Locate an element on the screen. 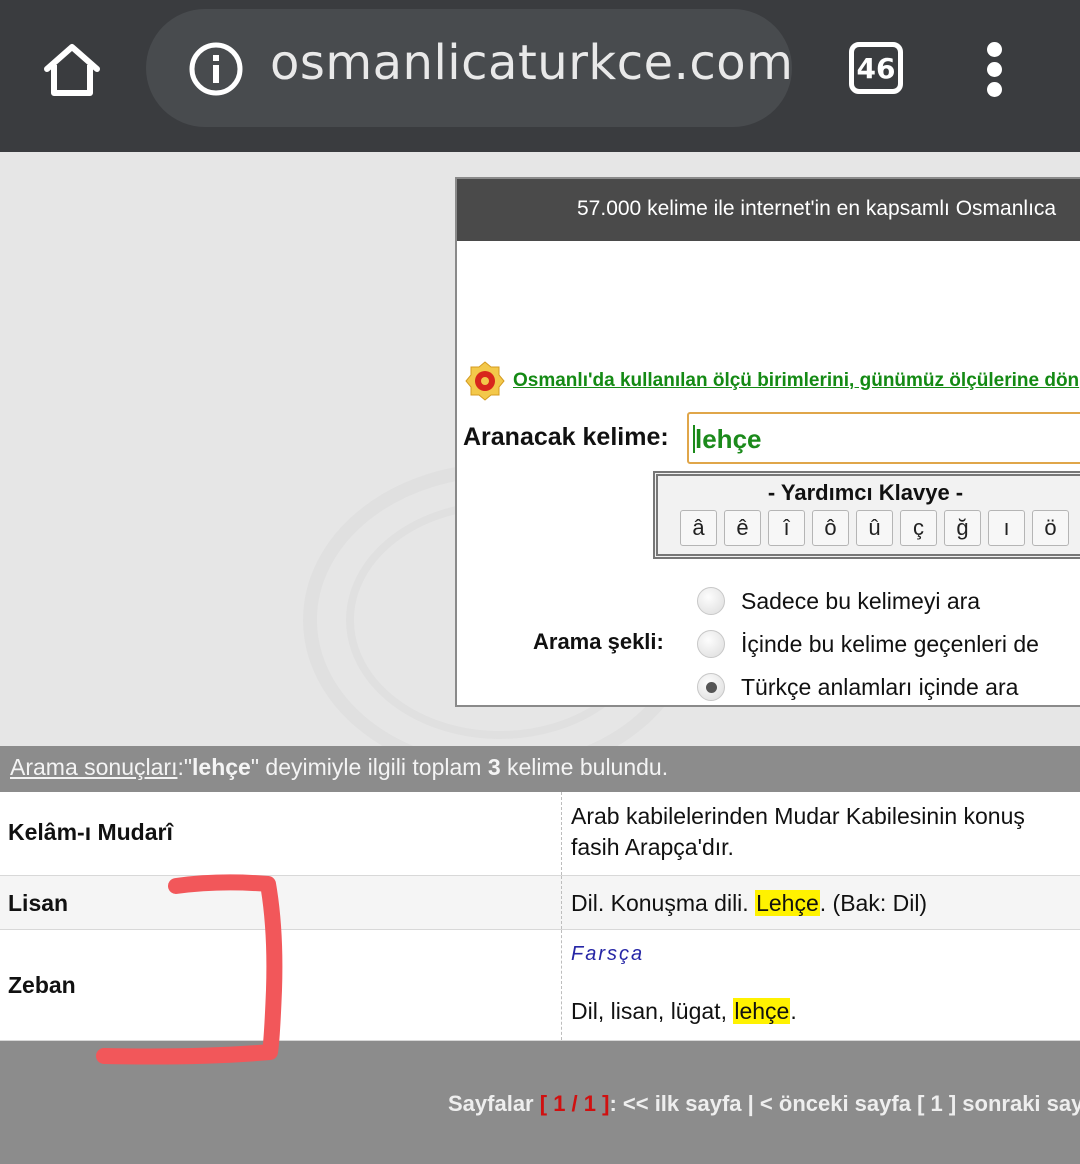 The image size is (1080, 1164). key-dotless-i: ı is located at coordinates (1006, 528).